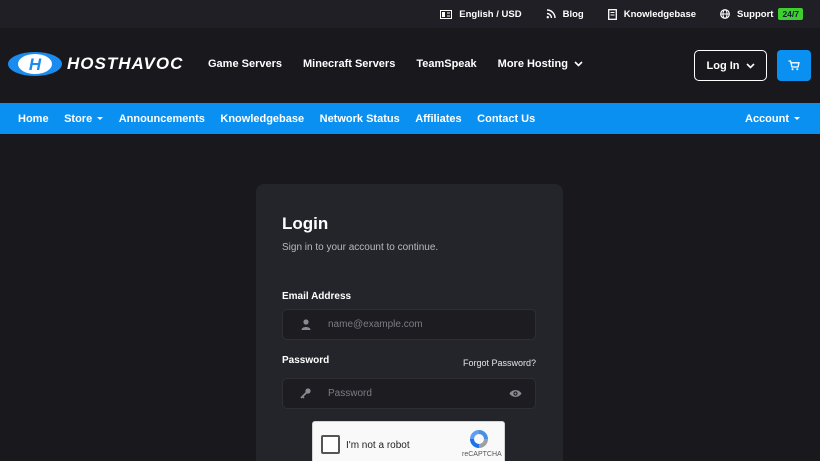 The image size is (820, 461). I want to click on login-button: Log In, so click(730, 65).